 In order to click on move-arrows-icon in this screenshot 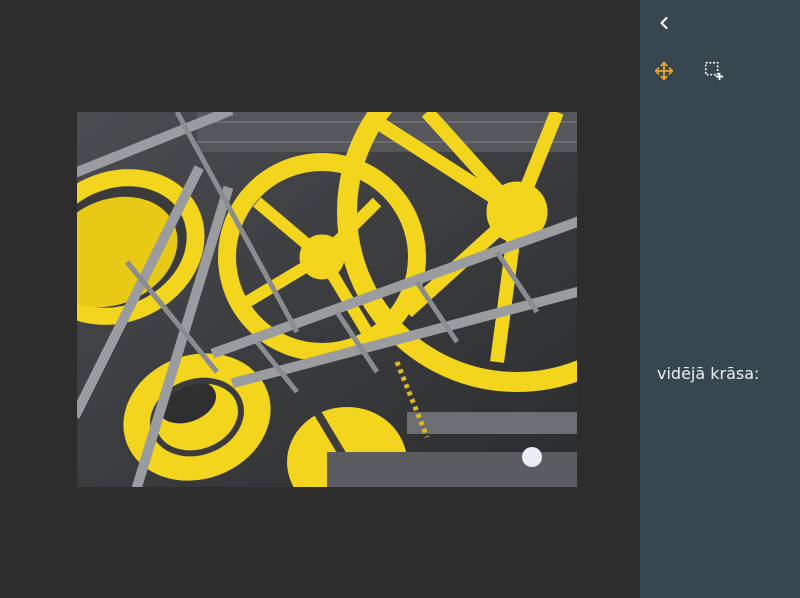, I will do `click(664, 71)`.